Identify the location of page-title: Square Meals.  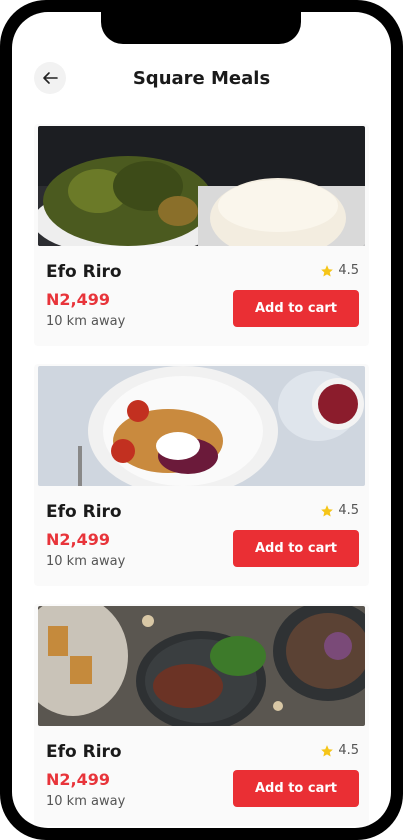
(201, 78).